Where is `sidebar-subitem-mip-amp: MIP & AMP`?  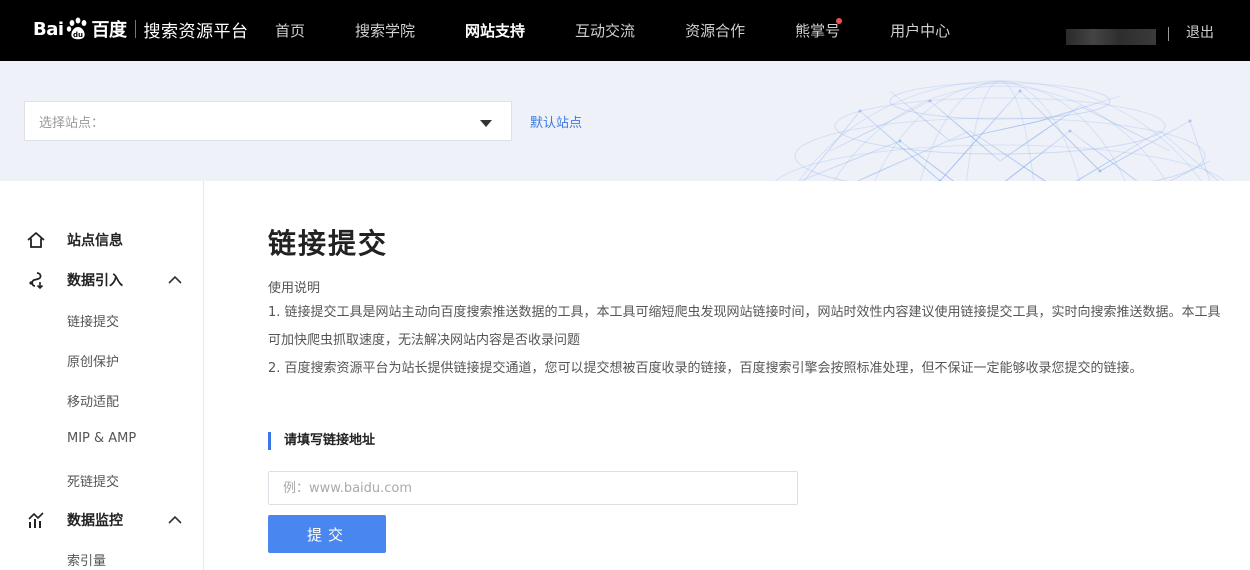
sidebar-subitem-mip-amp: MIP & AMP is located at coordinates (101, 438).